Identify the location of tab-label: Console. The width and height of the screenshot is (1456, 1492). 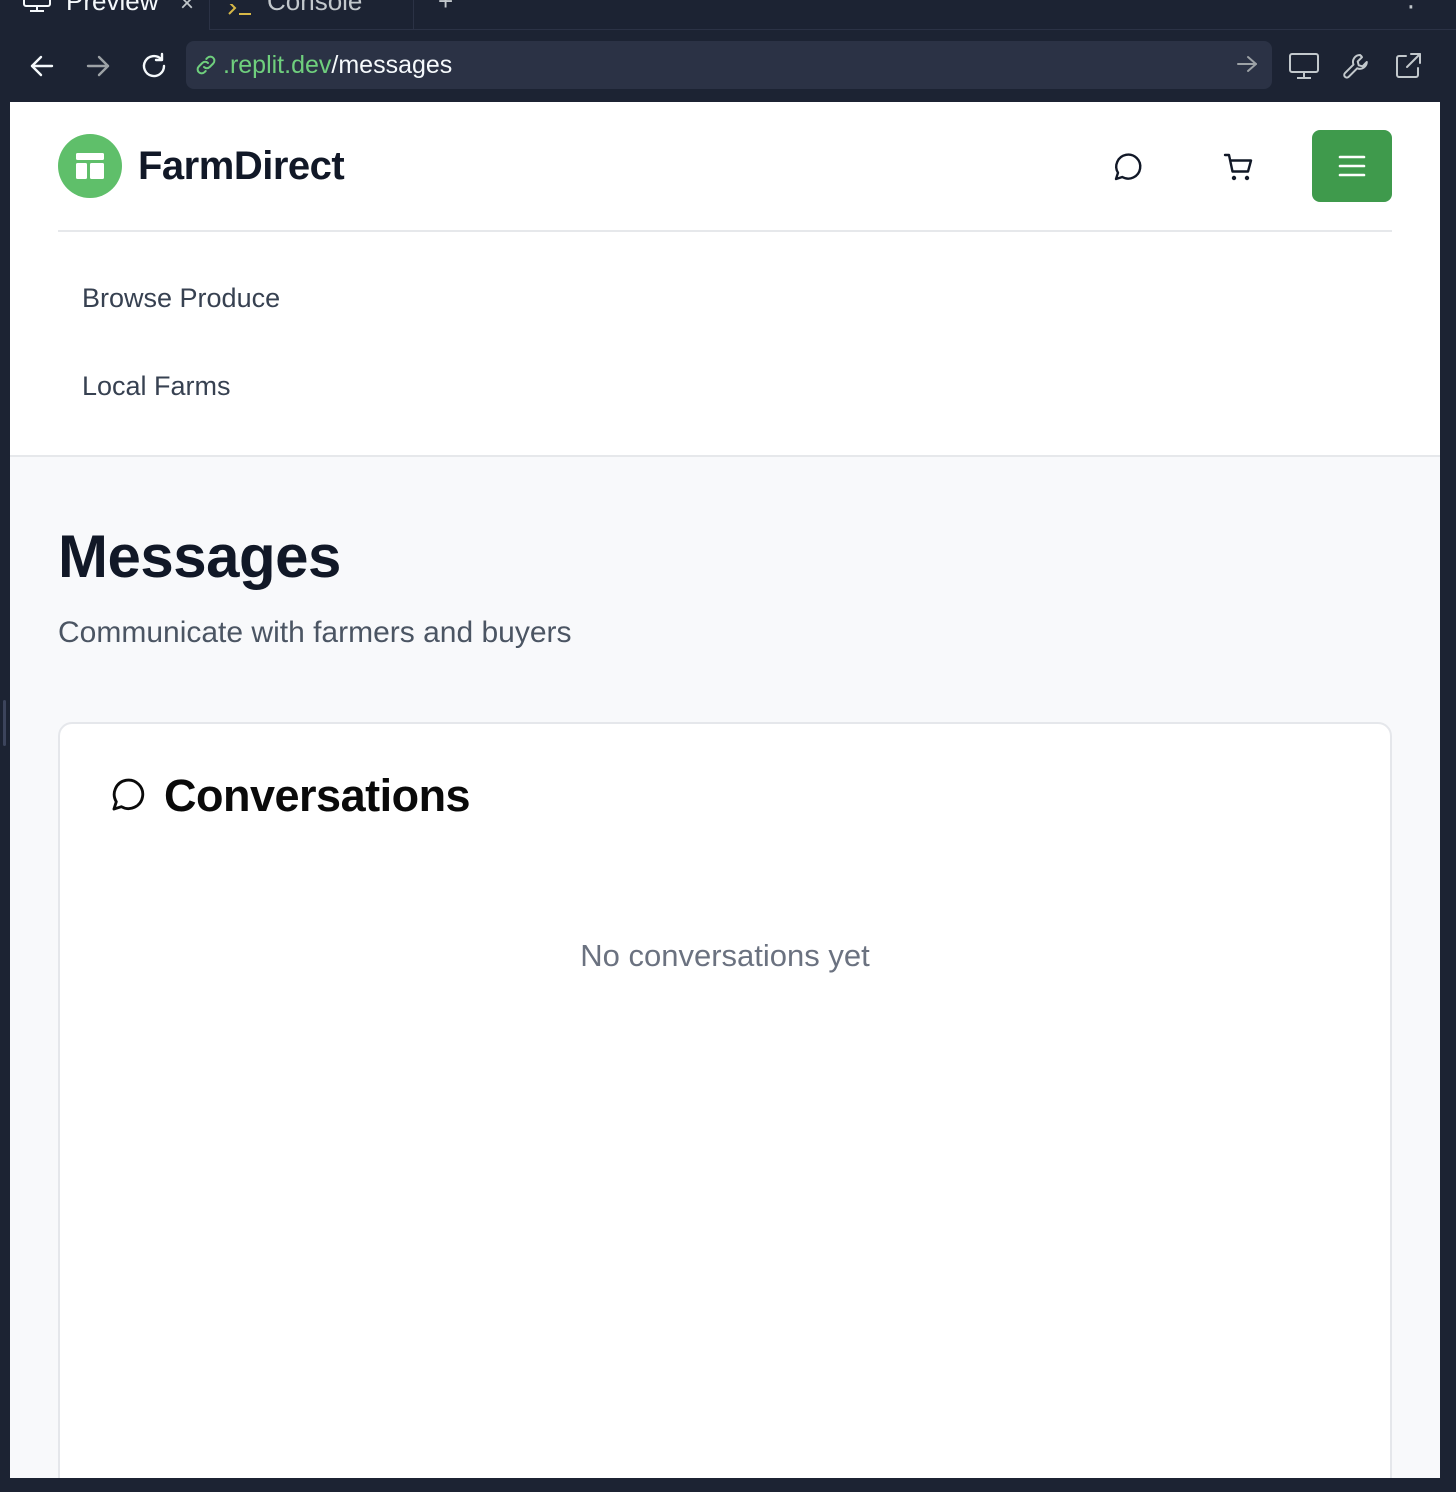
(315, 8).